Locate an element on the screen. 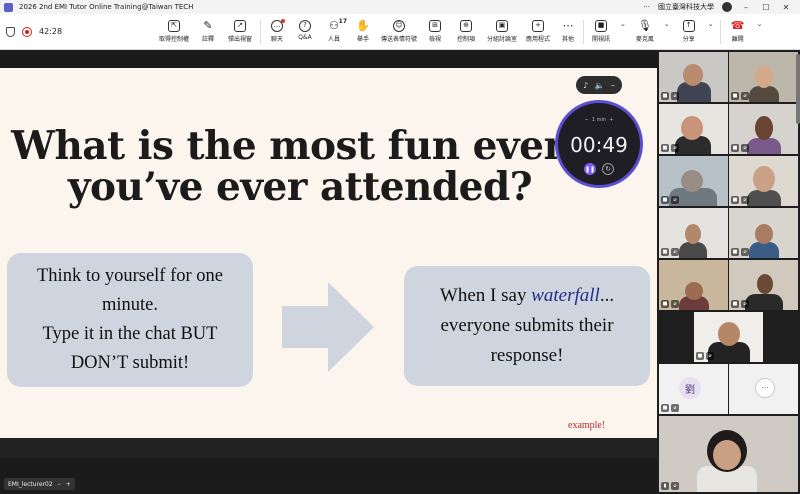  chat-button: … 聊天 is located at coordinates (277, 30).